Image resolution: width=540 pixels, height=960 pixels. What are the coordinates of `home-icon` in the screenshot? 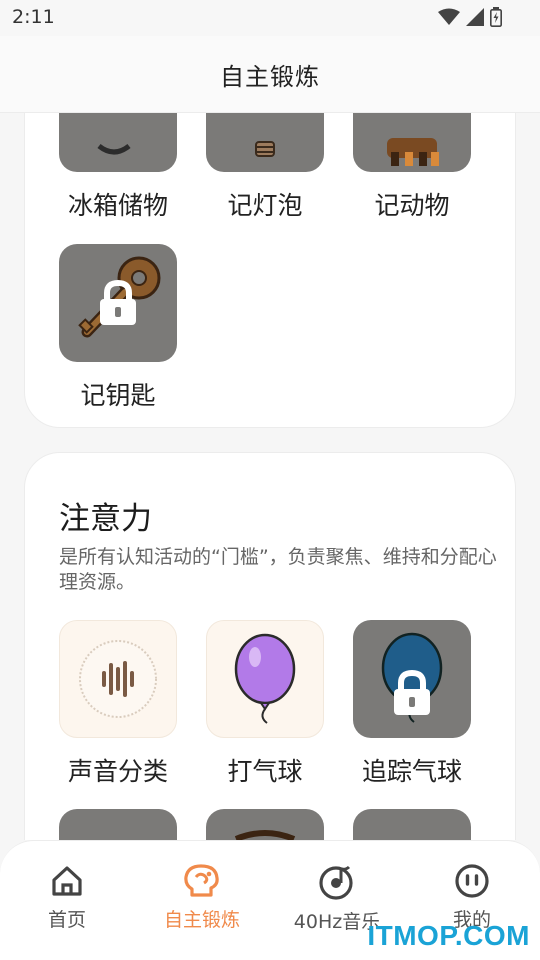 It's located at (67, 881).